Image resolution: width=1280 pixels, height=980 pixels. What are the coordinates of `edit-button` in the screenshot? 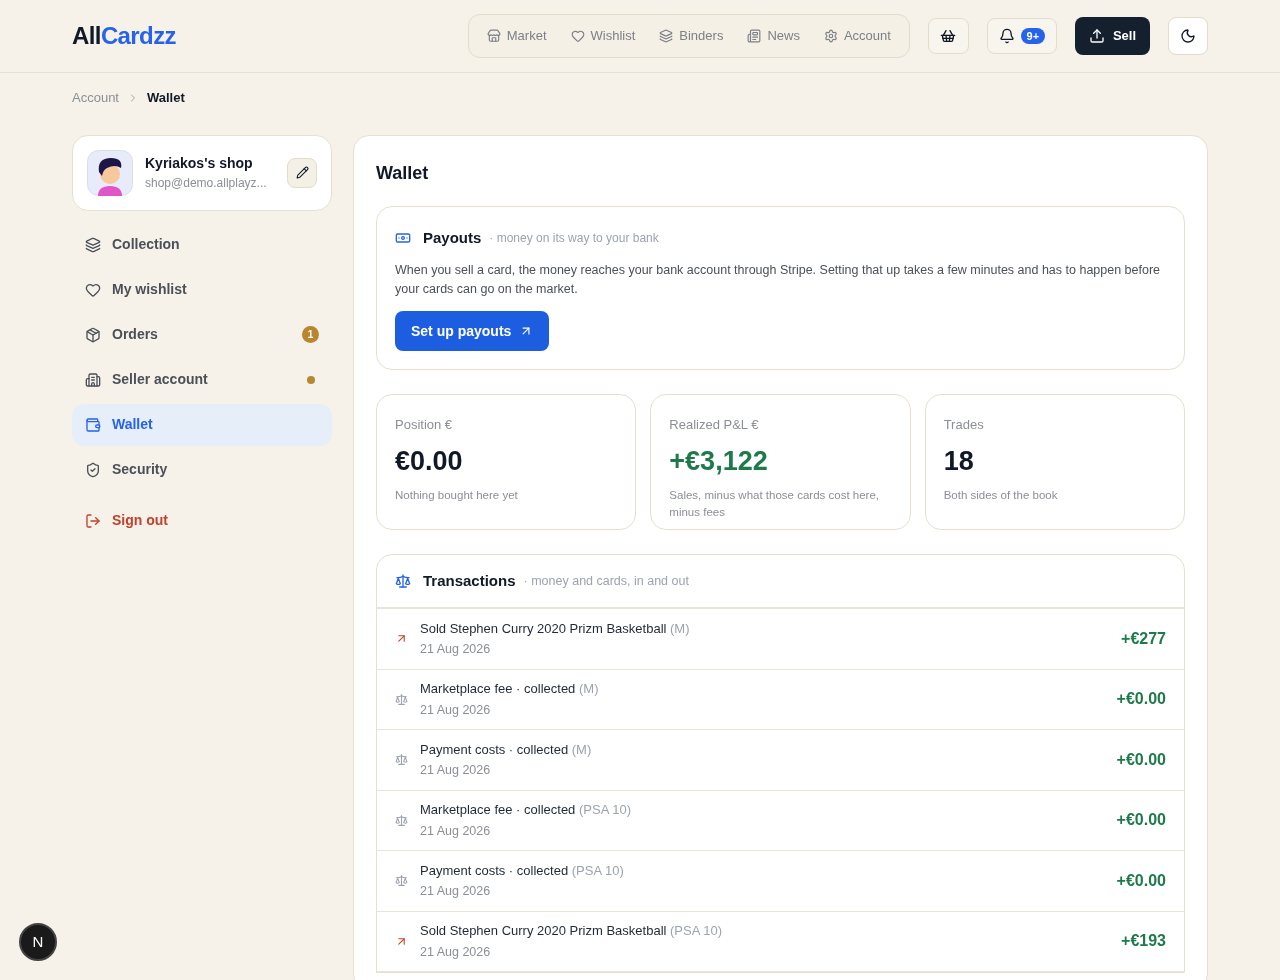 It's located at (302, 172).